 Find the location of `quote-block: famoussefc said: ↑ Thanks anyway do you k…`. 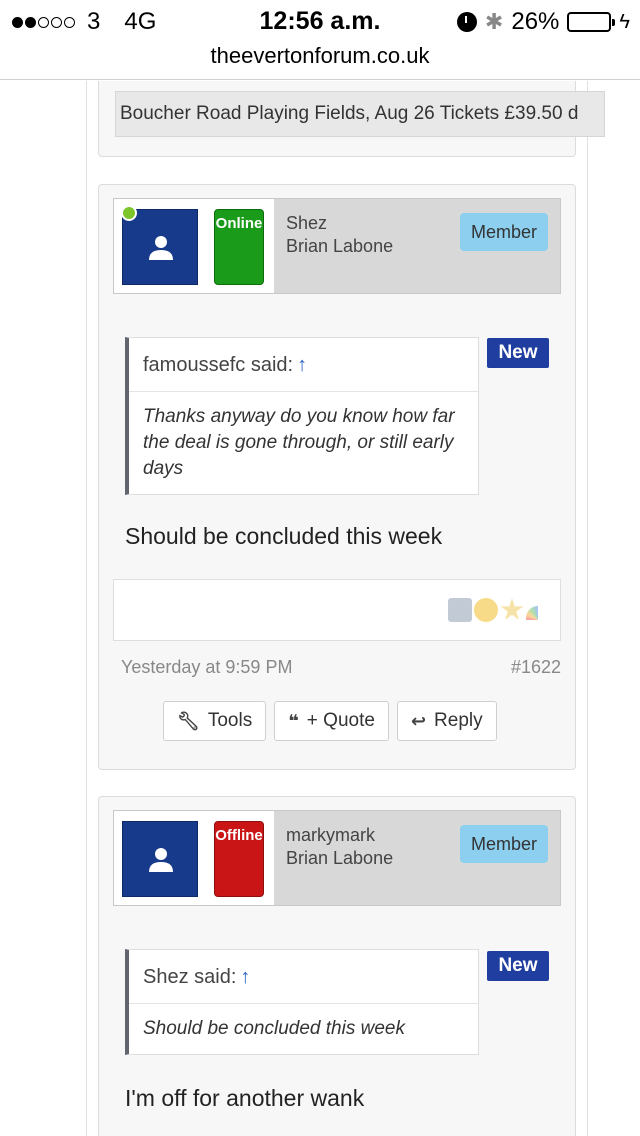

quote-block: famoussefc said: ↑ Thanks anyway do you k… is located at coordinates (302, 416).